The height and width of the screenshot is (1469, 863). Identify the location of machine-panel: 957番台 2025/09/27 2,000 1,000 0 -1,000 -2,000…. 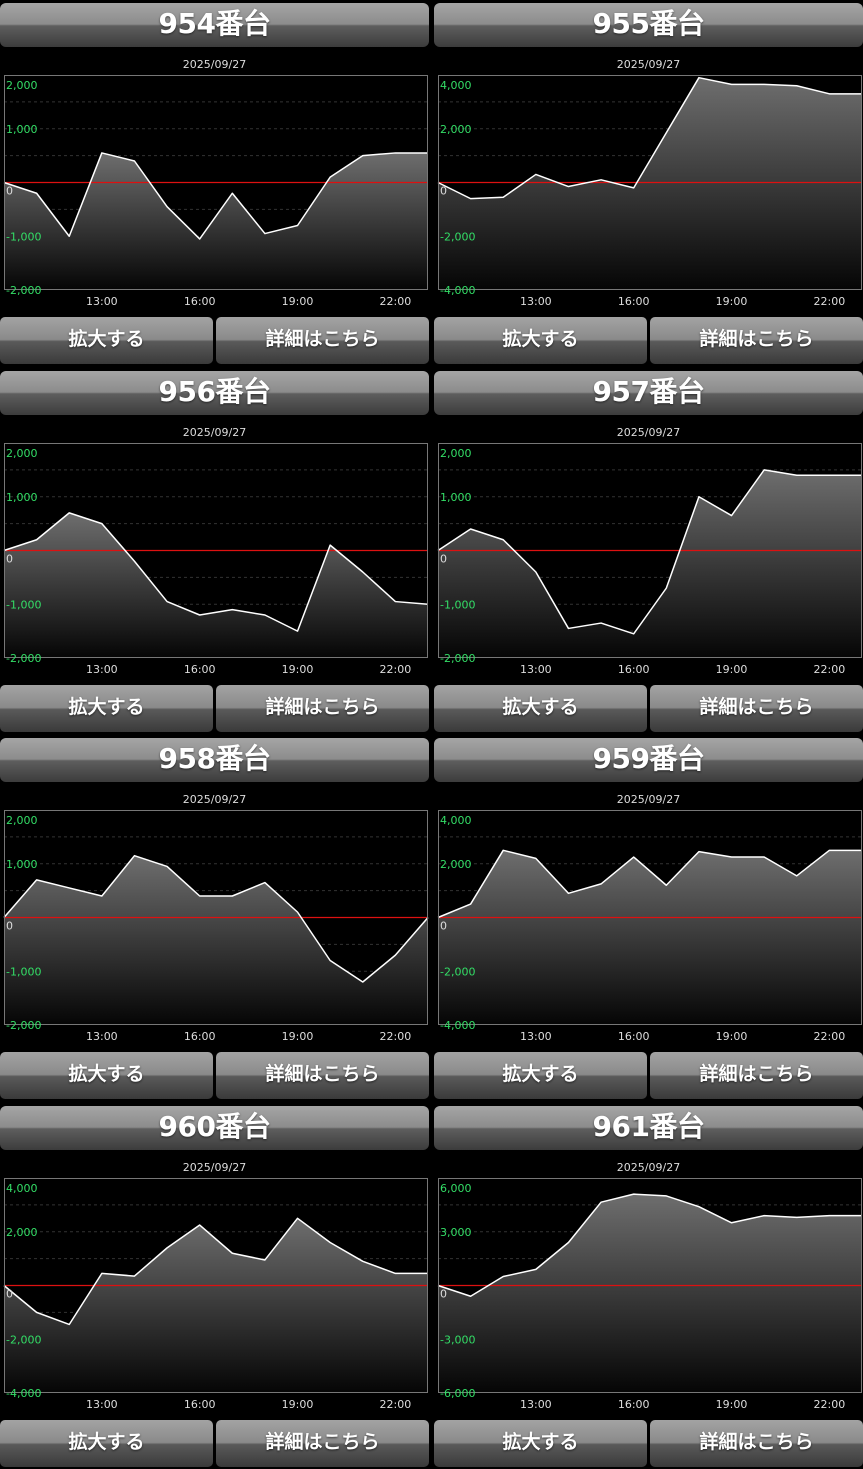
(648, 550).